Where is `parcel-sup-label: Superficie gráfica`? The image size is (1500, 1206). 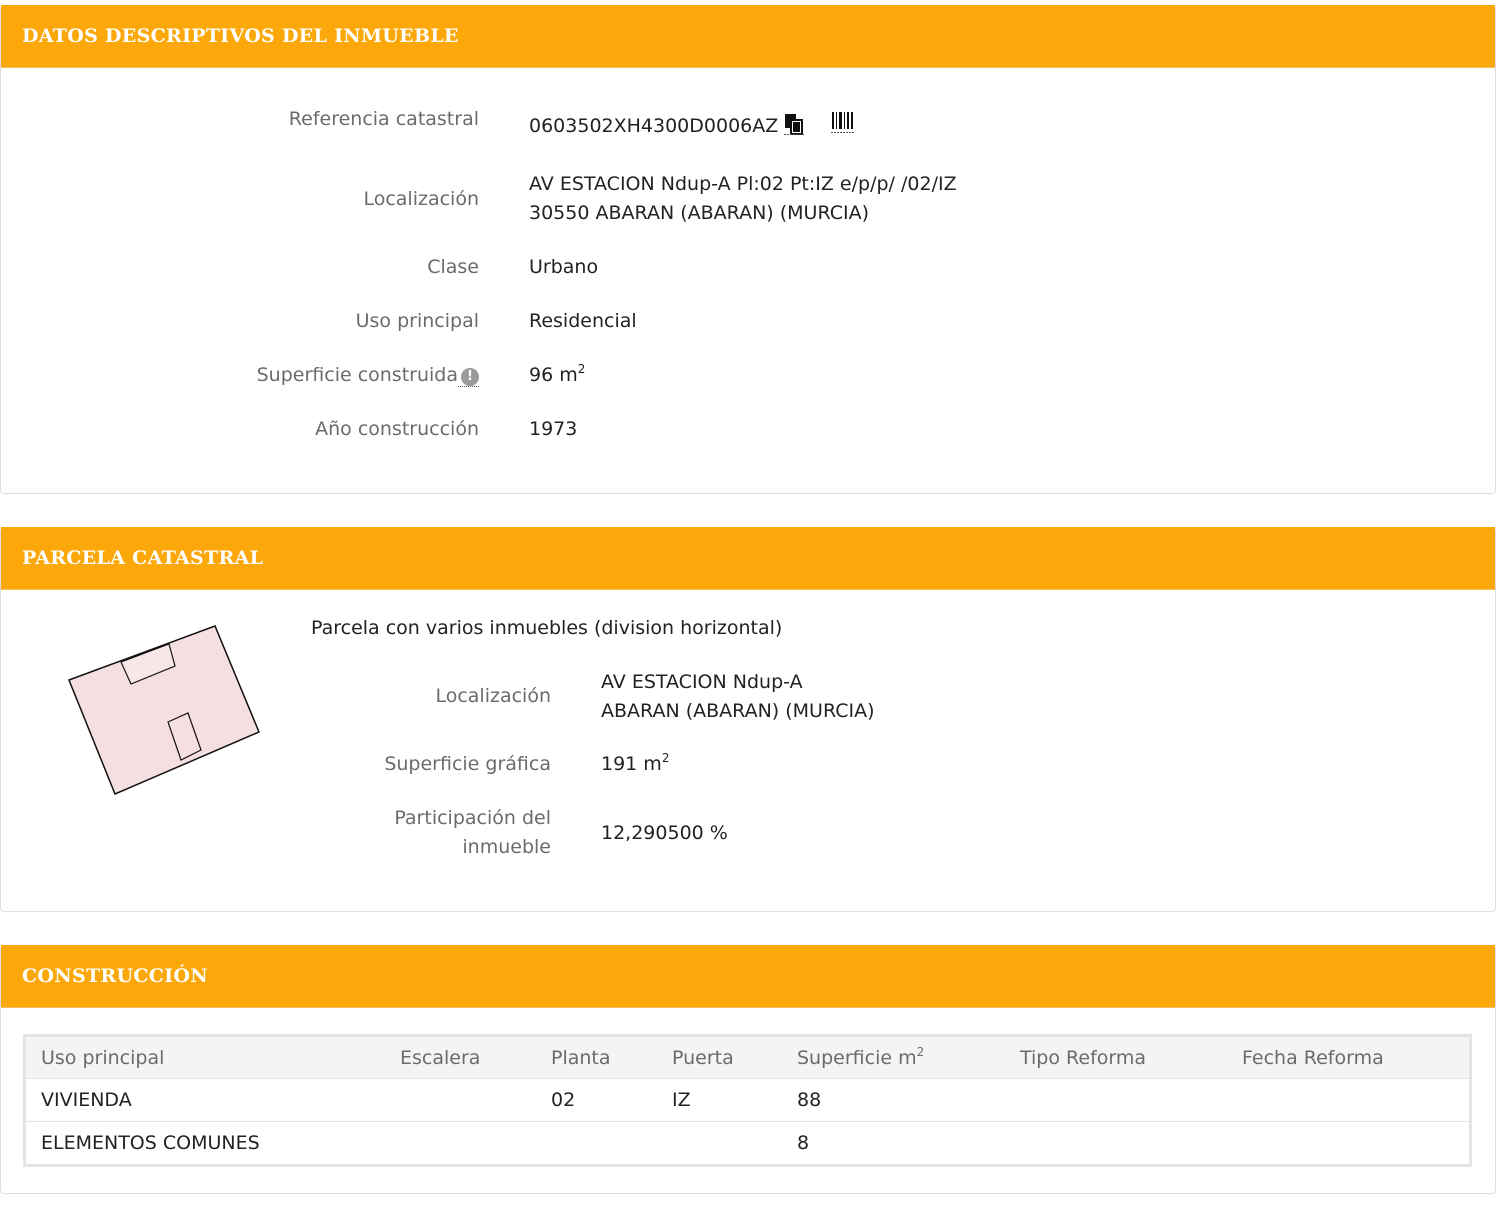
parcel-sup-label: Superficie gráfica is located at coordinates (467, 764).